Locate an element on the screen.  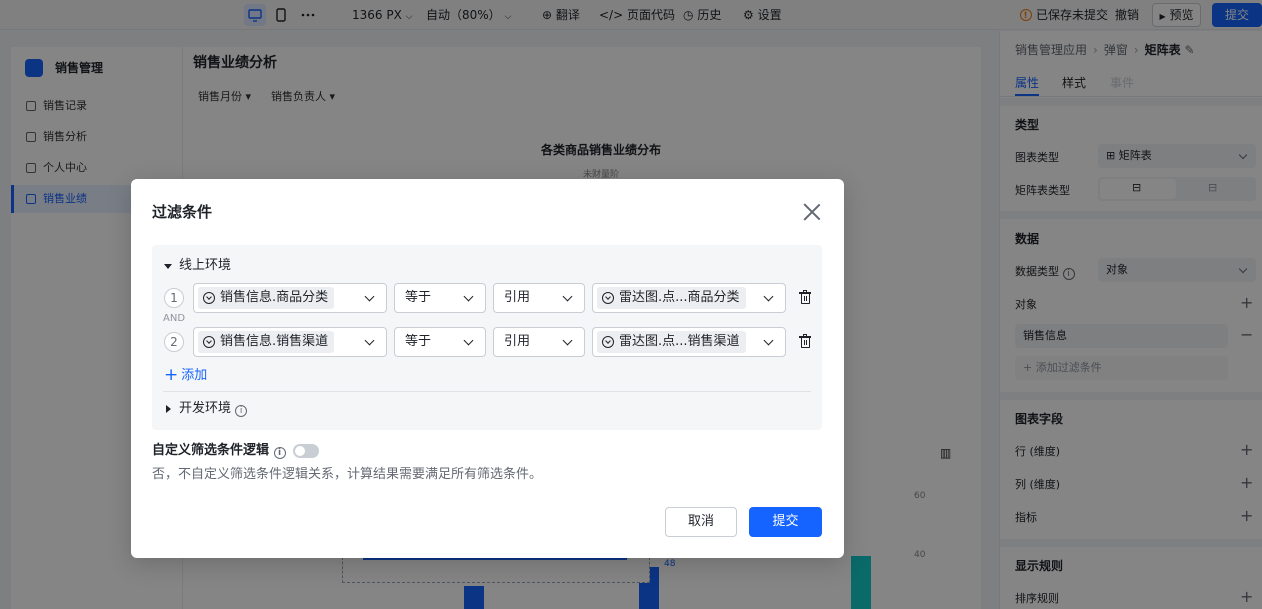
condition-value-select: 雷达图.点...销售渠道 is located at coordinates (689, 342).